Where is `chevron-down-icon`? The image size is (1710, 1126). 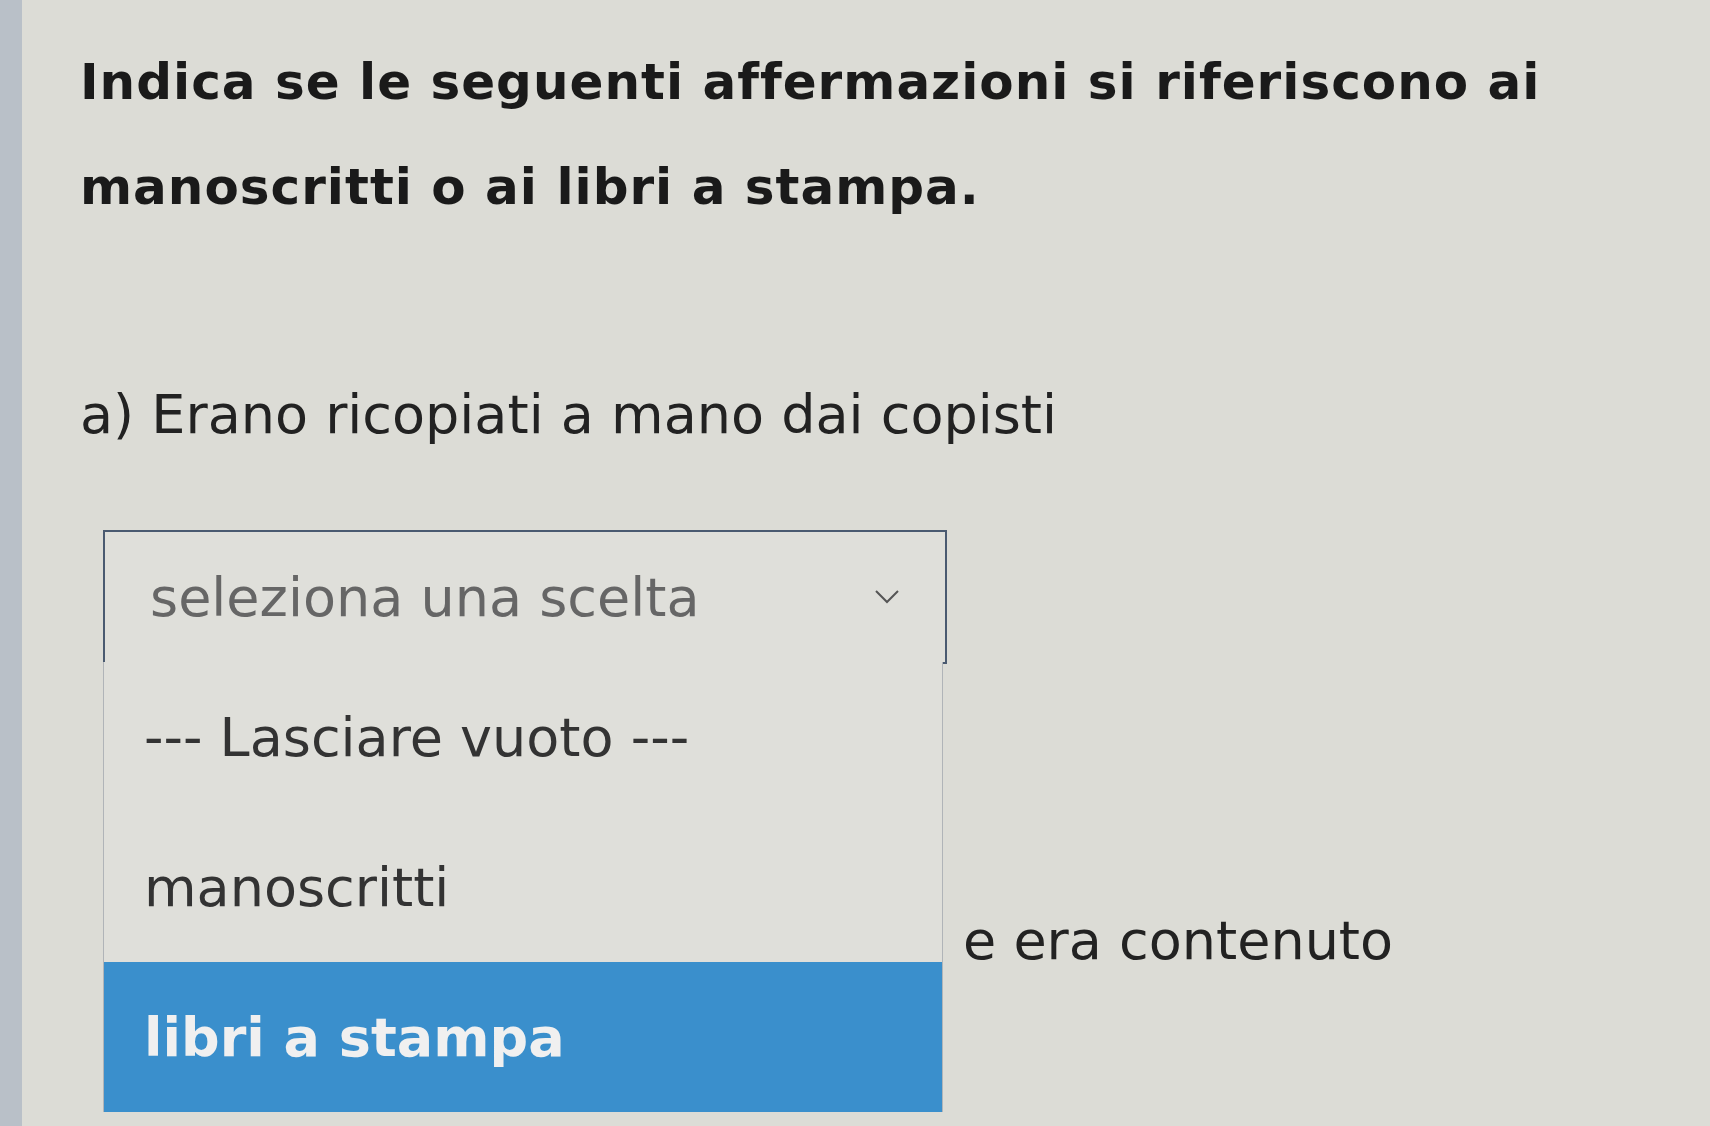
chevron-down-icon is located at coordinates (887, 597).